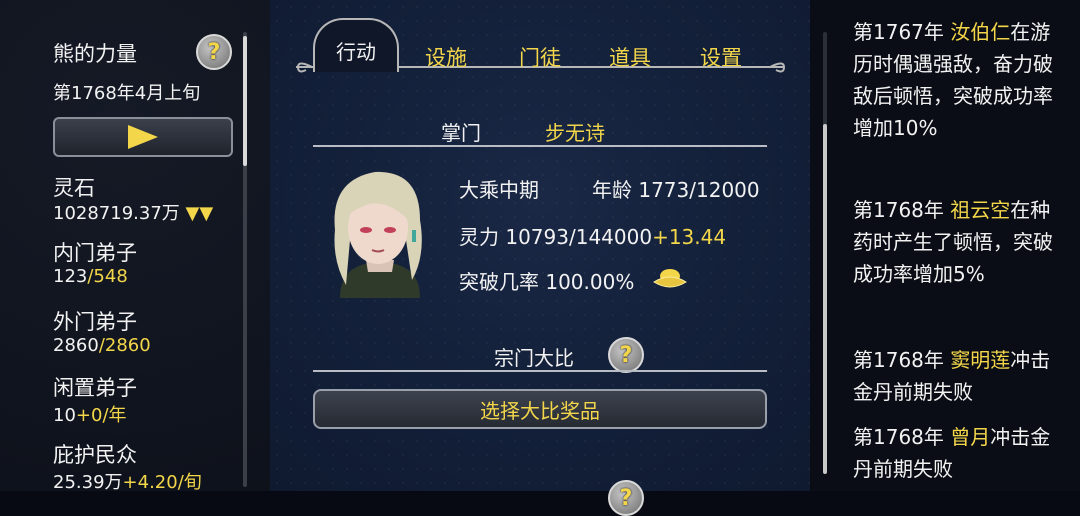  What do you see at coordinates (953, 242) in the screenshot?
I see `log-entry: 第1768年 祖云空在种药时产生了顿悟，突破成功率增加5%` at bounding box center [953, 242].